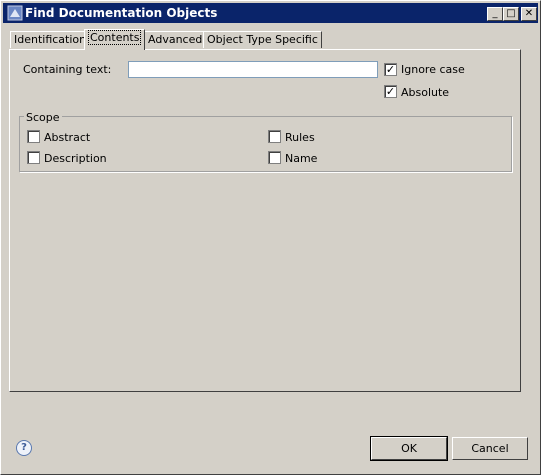 This screenshot has height=475, width=541. Describe the element at coordinates (274, 136) in the screenshot. I see `rules-checkbox` at that location.